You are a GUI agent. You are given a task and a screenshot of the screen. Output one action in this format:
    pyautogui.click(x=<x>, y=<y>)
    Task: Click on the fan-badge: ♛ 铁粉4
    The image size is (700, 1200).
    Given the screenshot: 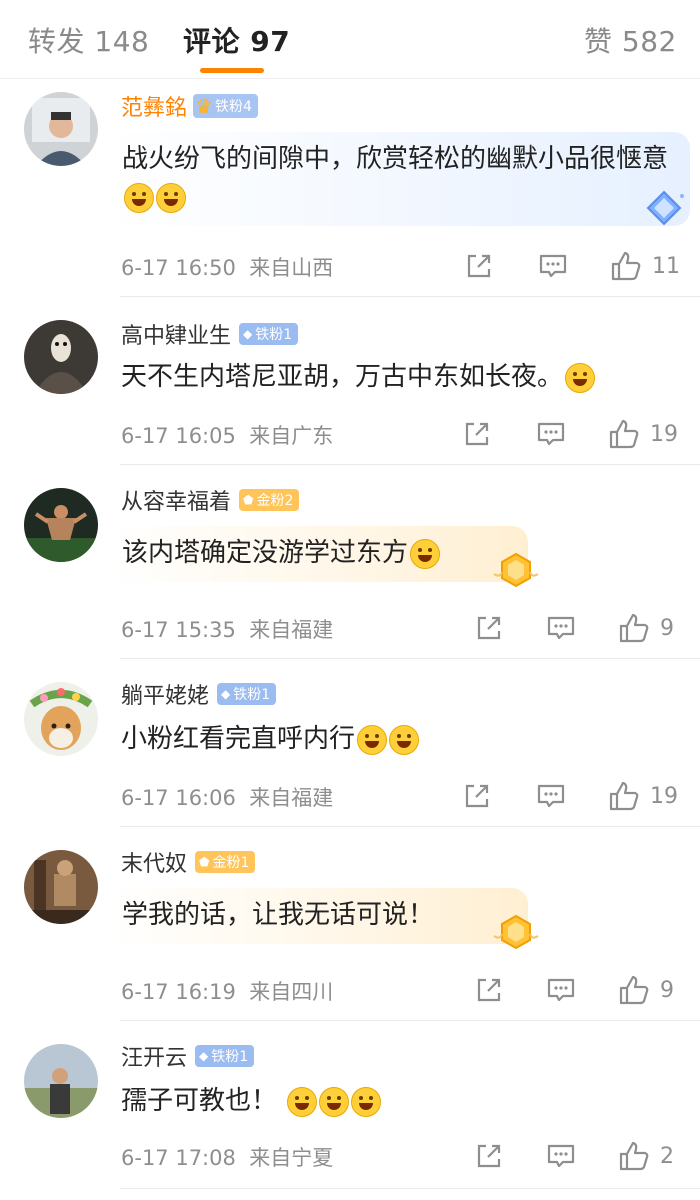 What is the action you would take?
    pyautogui.click(x=225, y=106)
    